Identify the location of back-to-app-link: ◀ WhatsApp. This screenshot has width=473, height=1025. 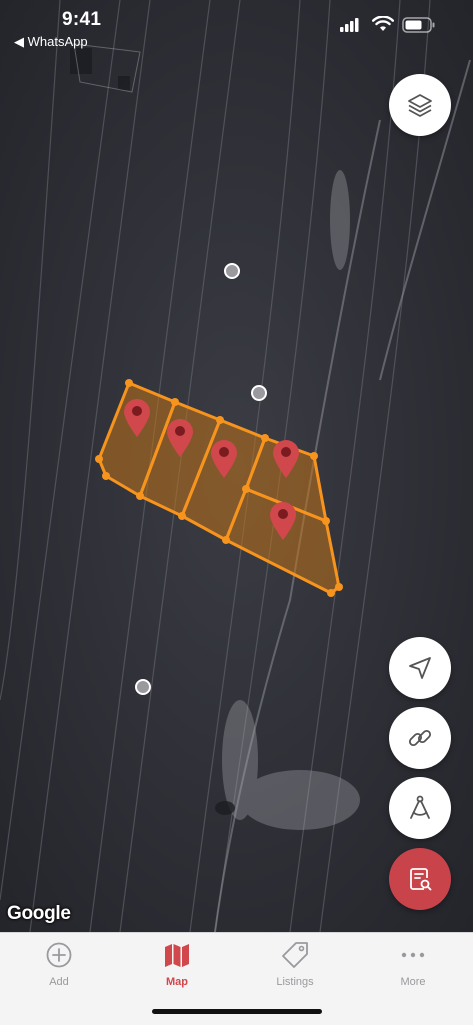
(51, 42).